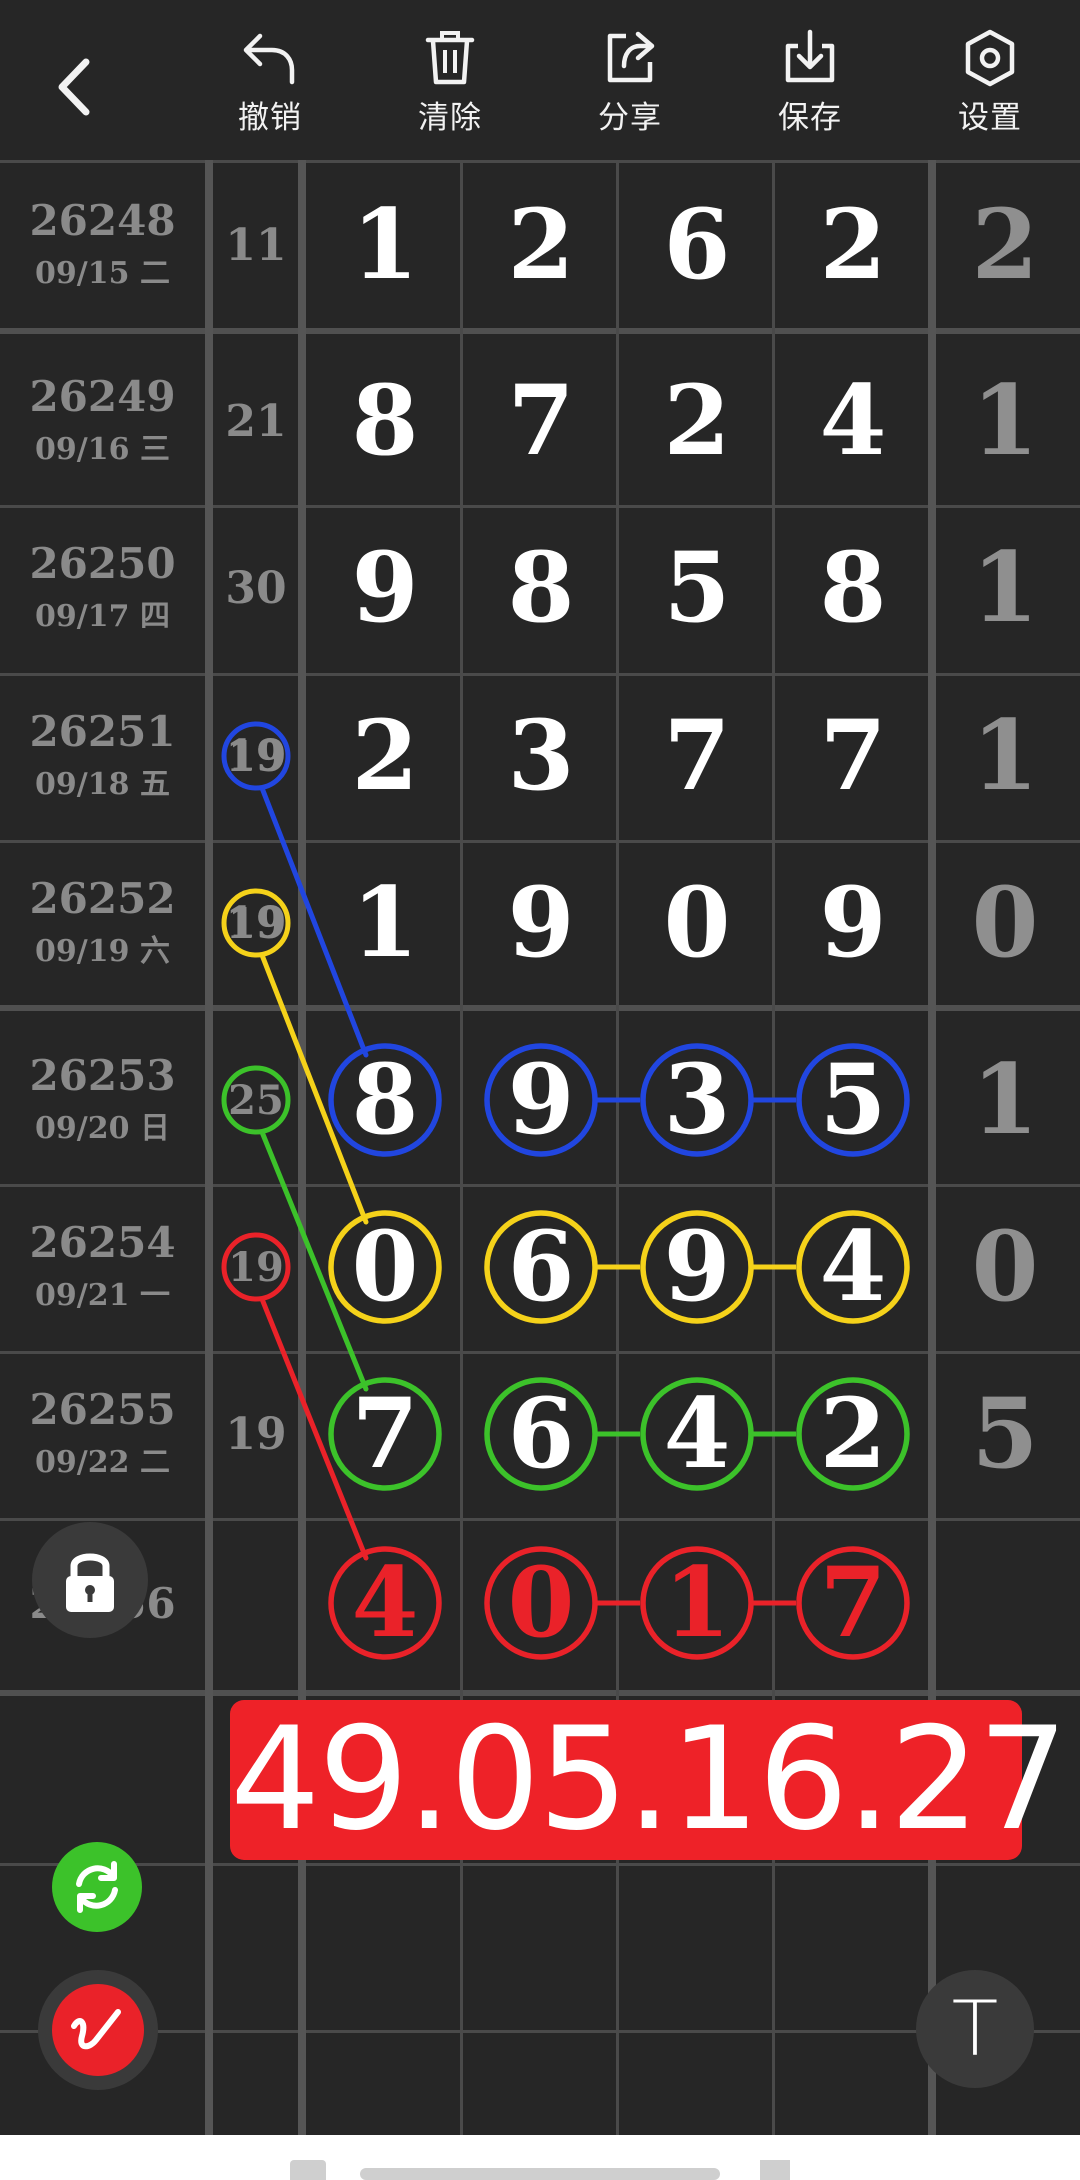  I want to click on back-button, so click(75, 85).